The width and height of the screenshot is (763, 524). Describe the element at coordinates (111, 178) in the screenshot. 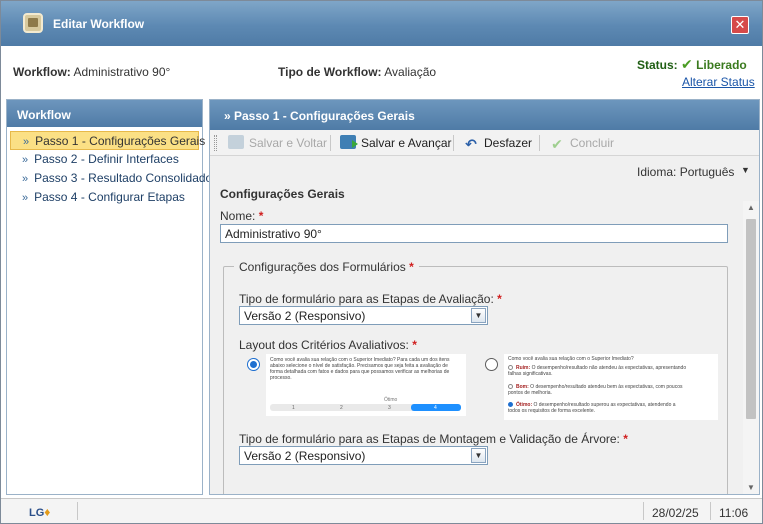

I see `sidebar-item-step-3: » Passo 3 - Resultado Consolidado` at that location.